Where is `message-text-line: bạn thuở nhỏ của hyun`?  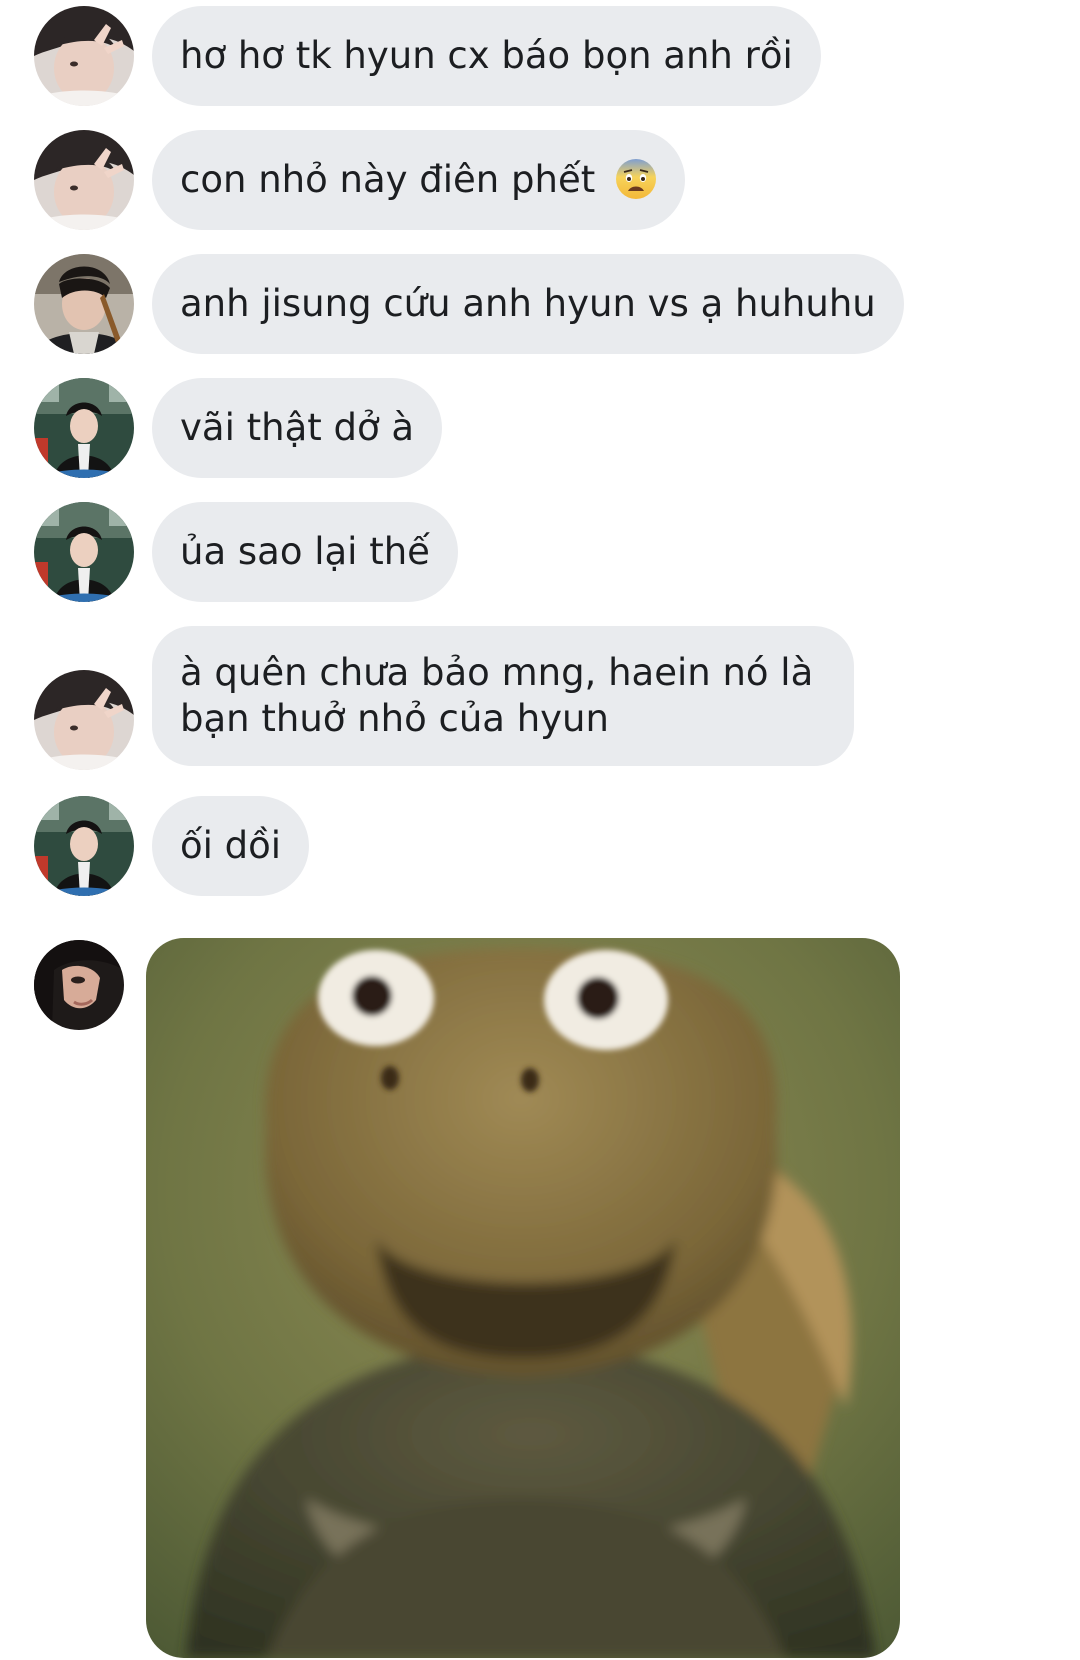
message-text-line: bạn thuở nhỏ của hyun is located at coordinates (394, 718).